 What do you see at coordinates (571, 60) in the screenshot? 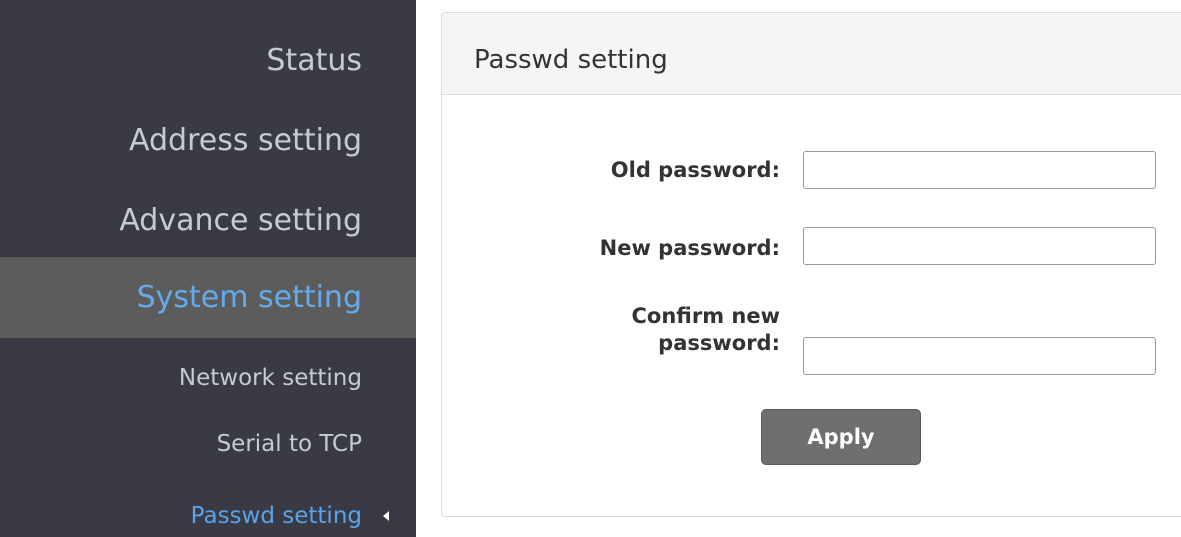
I see `panel-title: Passwd setting` at bounding box center [571, 60].